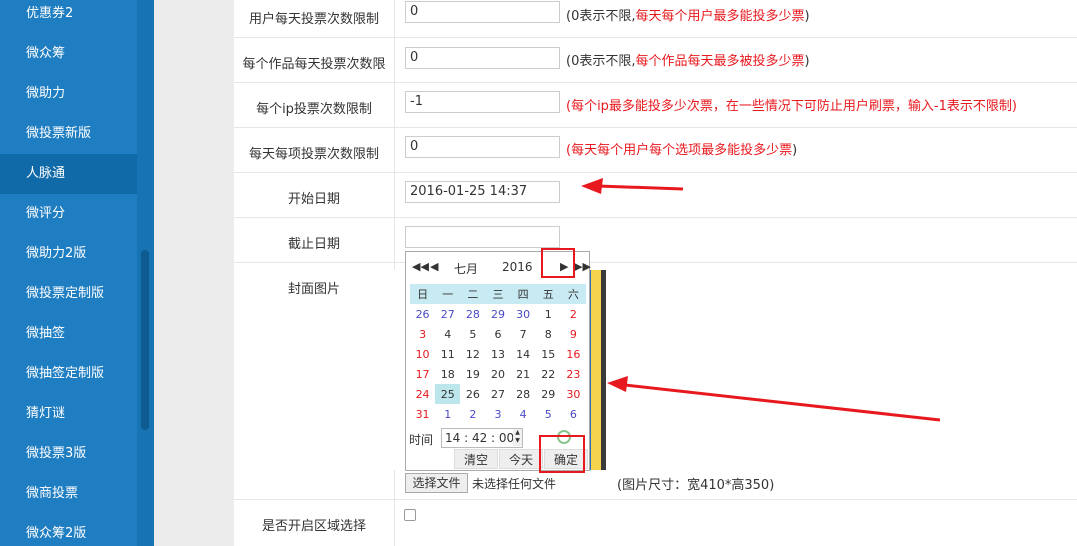 The width and height of the screenshot is (1077, 546). What do you see at coordinates (314, 109) in the screenshot?
I see `label-ip-limit: 每个ip投票次数限制` at bounding box center [314, 109].